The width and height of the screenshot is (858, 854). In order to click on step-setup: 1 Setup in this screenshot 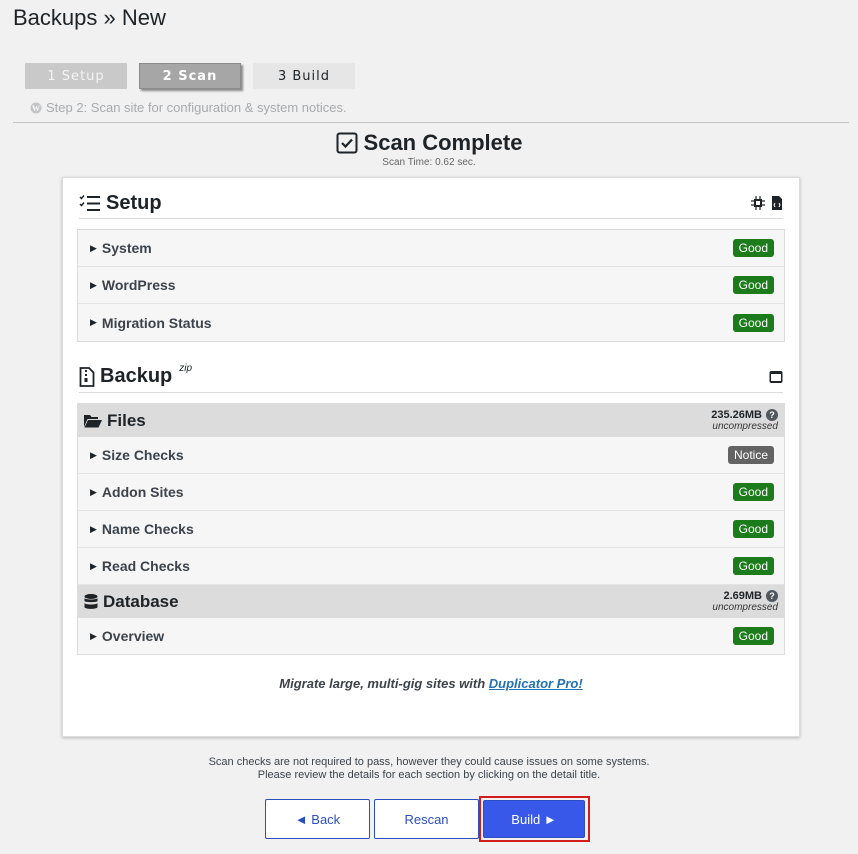, I will do `click(76, 76)`.